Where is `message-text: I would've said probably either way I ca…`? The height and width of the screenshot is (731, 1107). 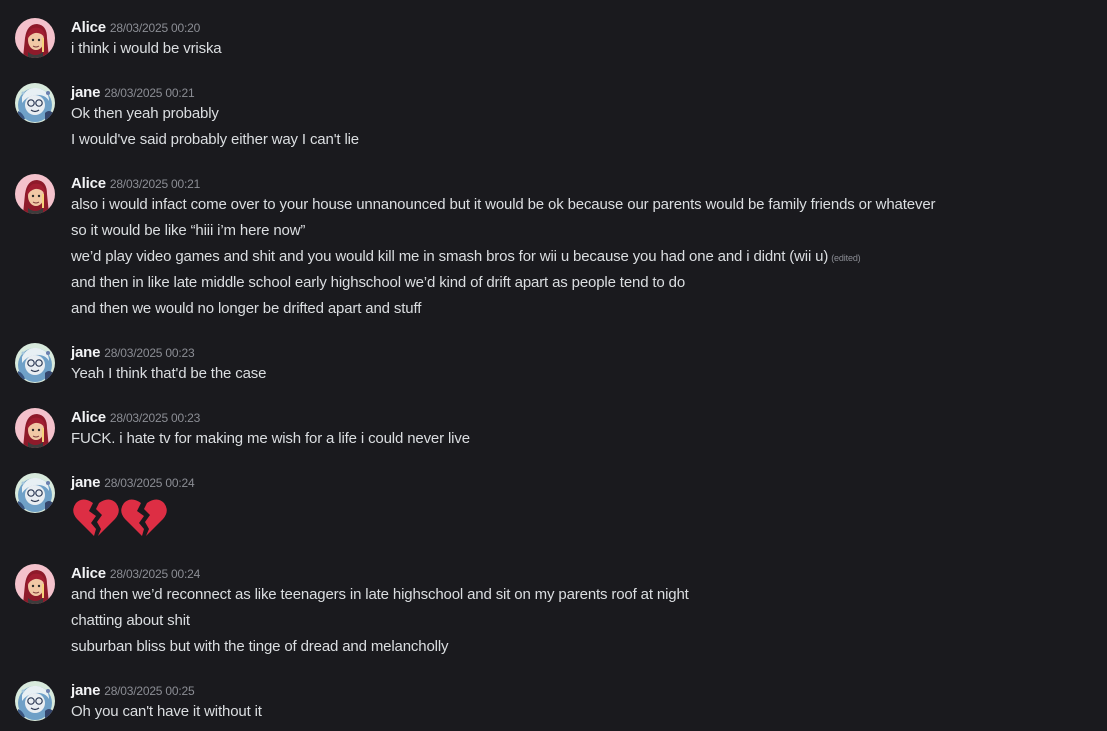 message-text: I would've said probably either way I ca… is located at coordinates (215, 139).